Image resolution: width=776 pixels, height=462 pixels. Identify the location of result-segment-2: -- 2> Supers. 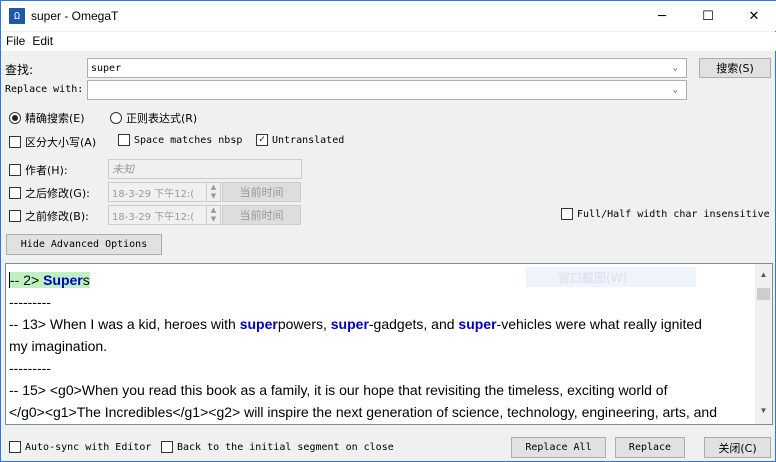
(49, 280).